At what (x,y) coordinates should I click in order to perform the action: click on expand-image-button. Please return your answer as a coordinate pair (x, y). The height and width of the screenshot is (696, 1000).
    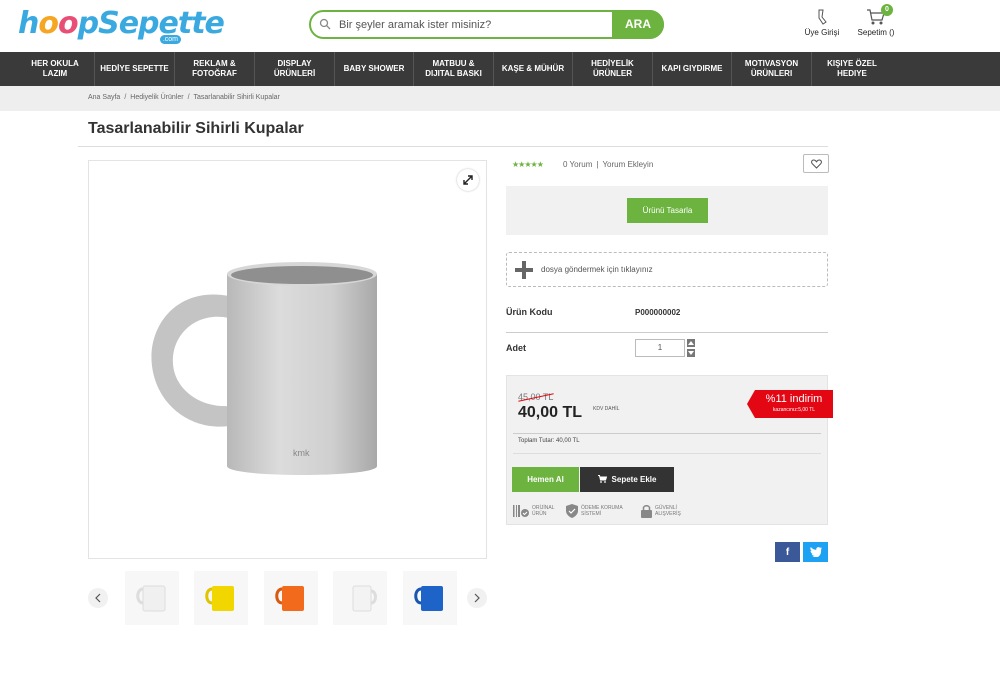
    Looking at the image, I should click on (468, 180).